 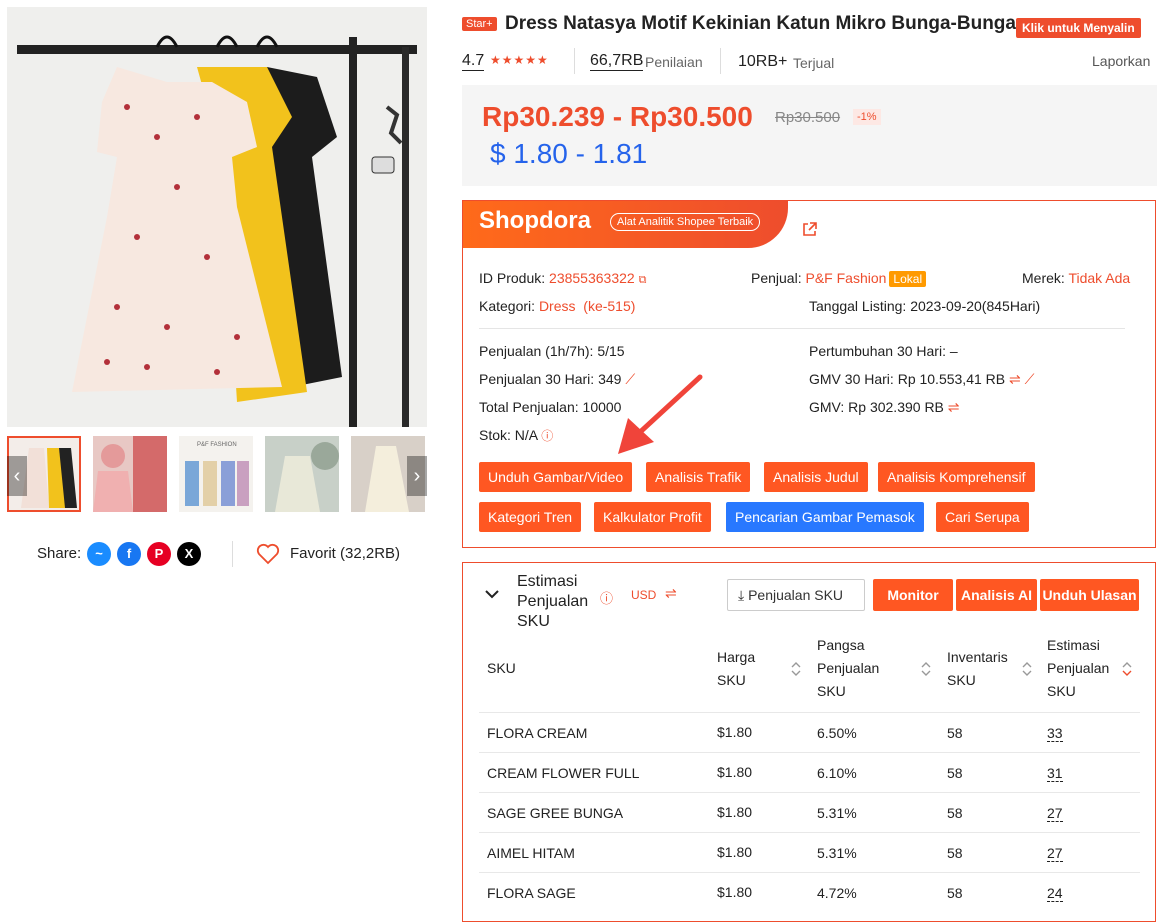 I want to click on x-twitter-icon: X, so click(x=189, y=554).